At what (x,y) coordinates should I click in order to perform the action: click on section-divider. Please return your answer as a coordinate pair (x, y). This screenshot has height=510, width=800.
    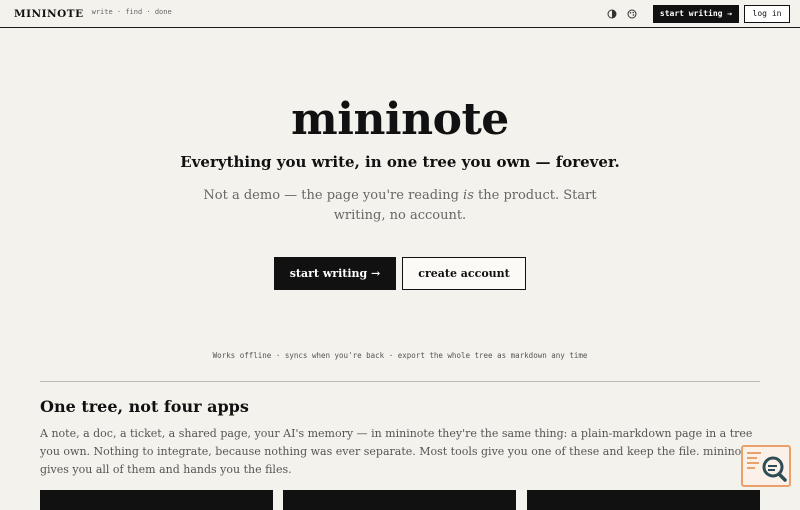
    Looking at the image, I should click on (400, 381).